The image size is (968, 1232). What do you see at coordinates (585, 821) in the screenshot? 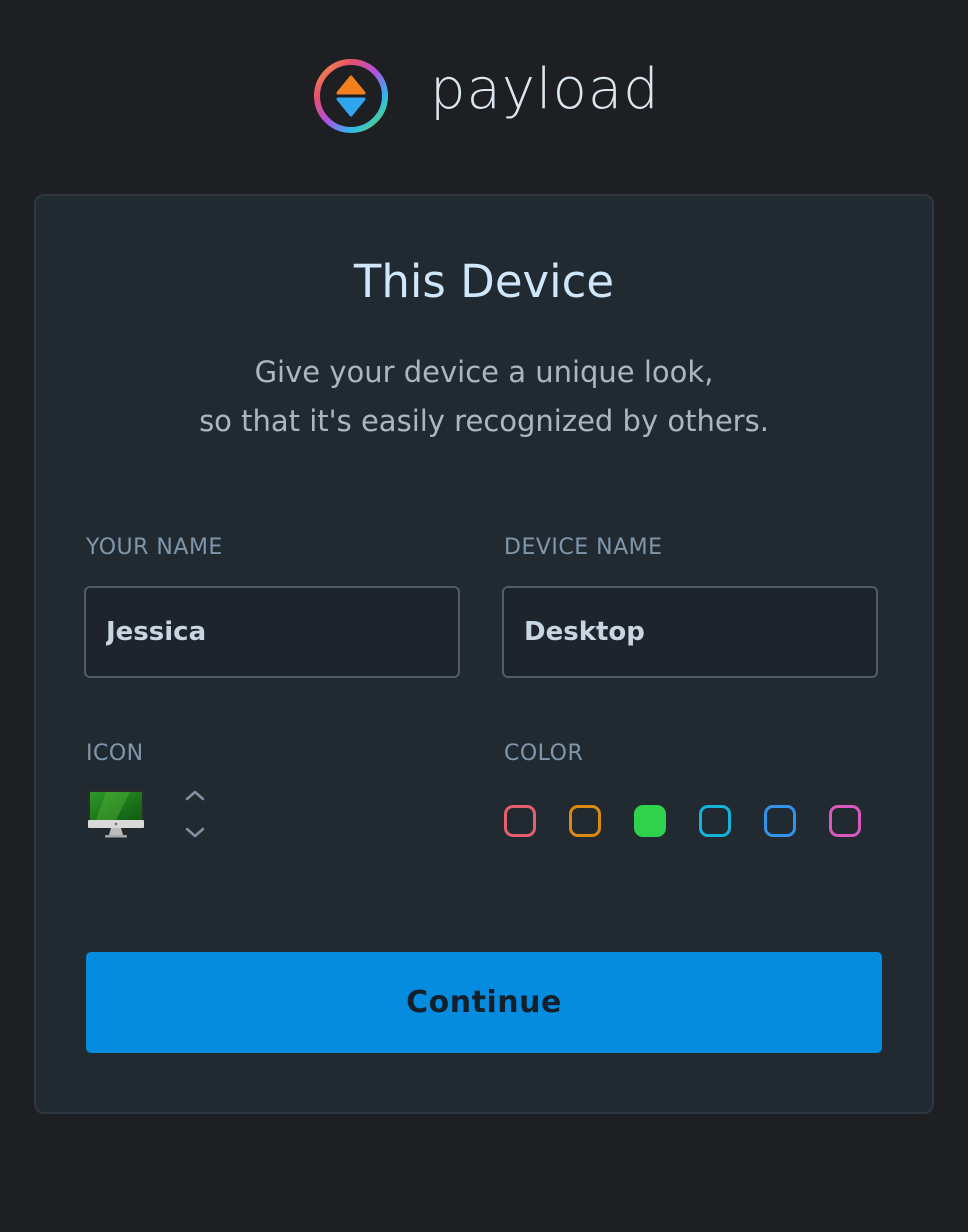
I see `color-swatch-orange` at bounding box center [585, 821].